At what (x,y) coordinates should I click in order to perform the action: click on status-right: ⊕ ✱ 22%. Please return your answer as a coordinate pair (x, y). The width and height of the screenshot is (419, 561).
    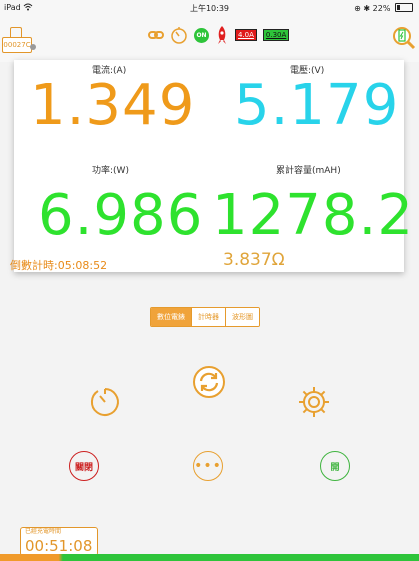
    Looking at the image, I should click on (383, 8).